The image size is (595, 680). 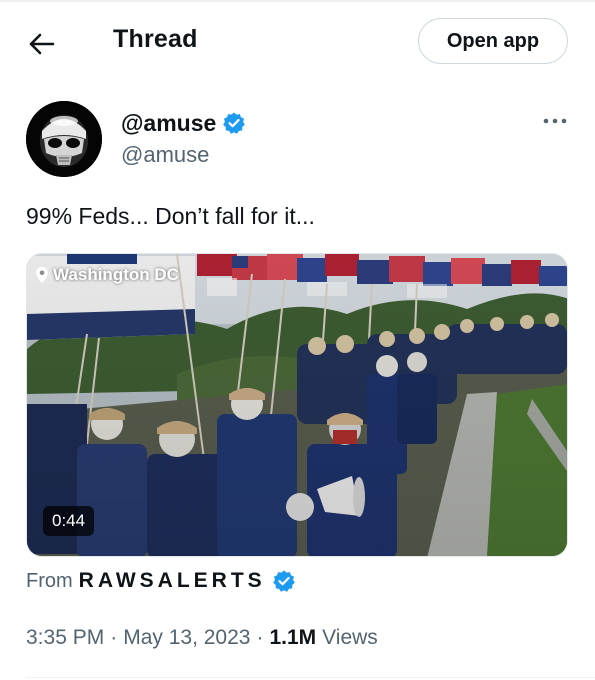 What do you see at coordinates (165, 155) in the screenshot?
I see `author-handle: @amuse` at bounding box center [165, 155].